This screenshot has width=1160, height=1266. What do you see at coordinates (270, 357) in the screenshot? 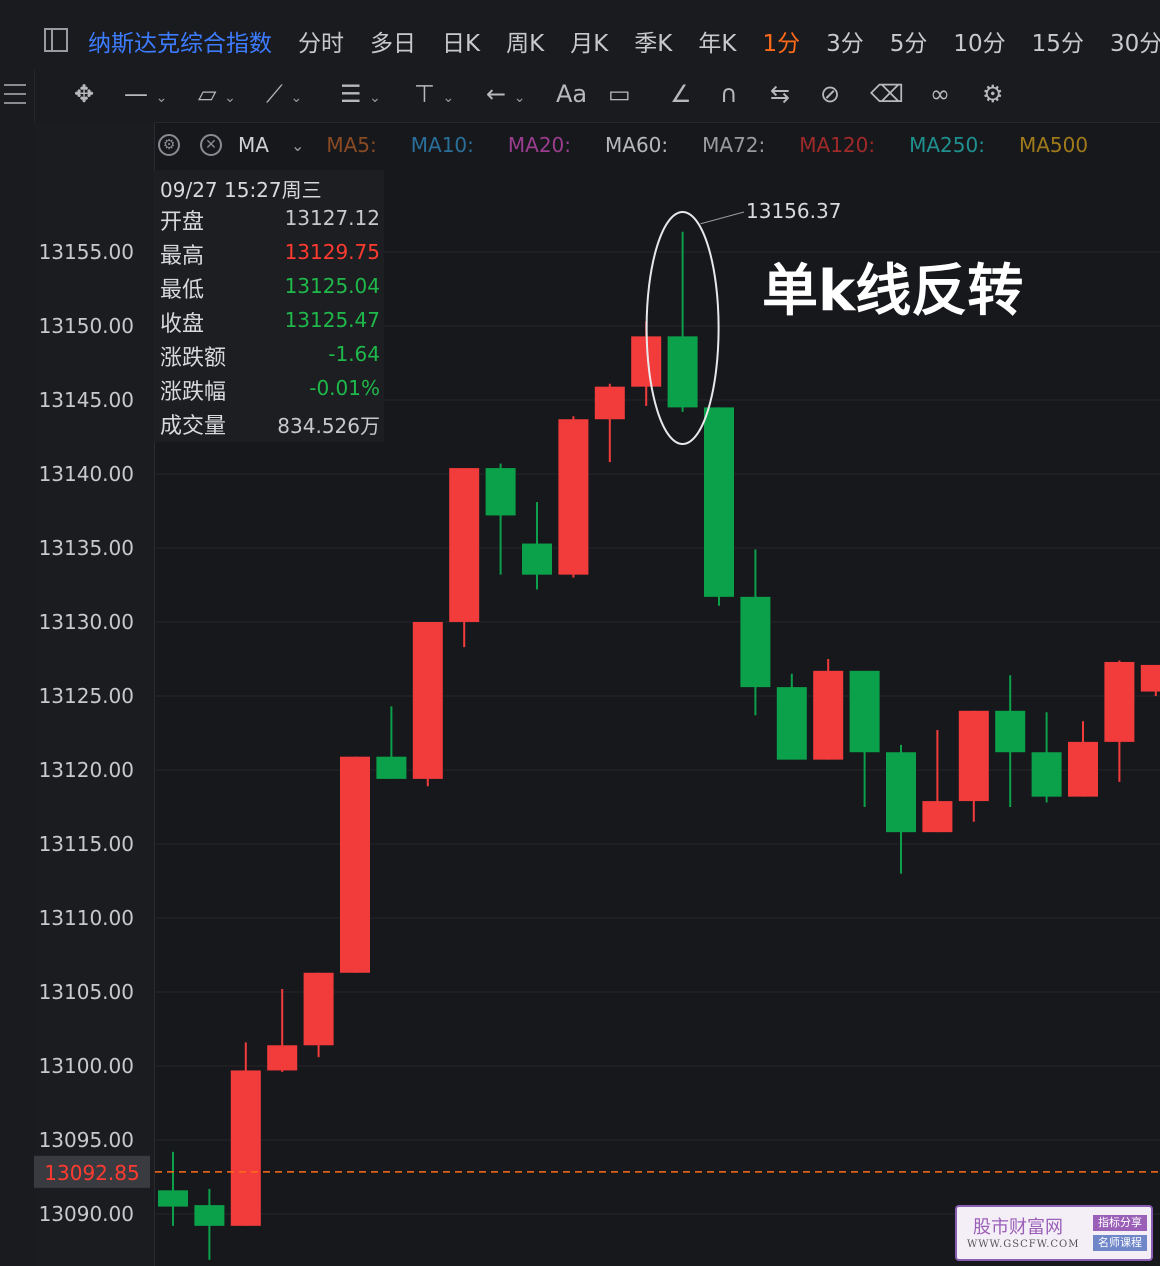
I see `info-row: 涨跌额 -1.64` at bounding box center [270, 357].